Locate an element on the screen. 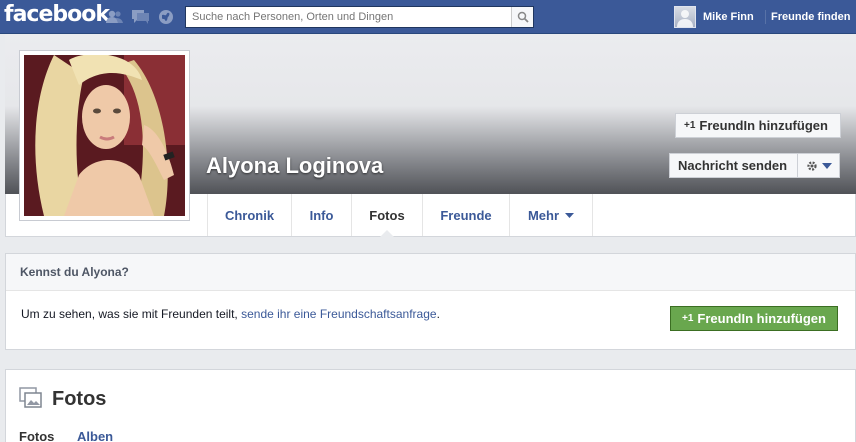  tab-freunde: Freunde is located at coordinates (465, 215).